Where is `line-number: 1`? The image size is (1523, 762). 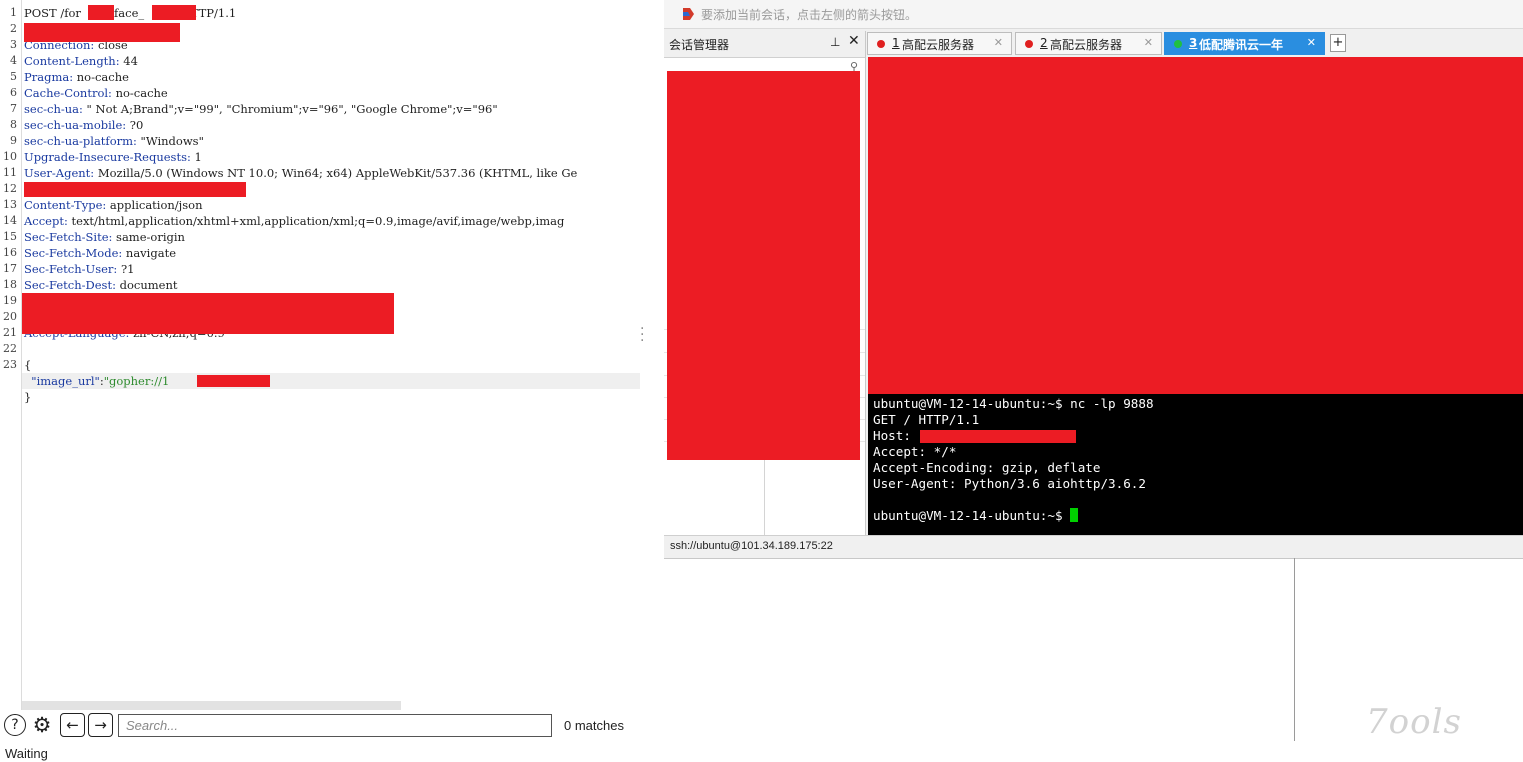 line-number: 1 is located at coordinates (13, 12).